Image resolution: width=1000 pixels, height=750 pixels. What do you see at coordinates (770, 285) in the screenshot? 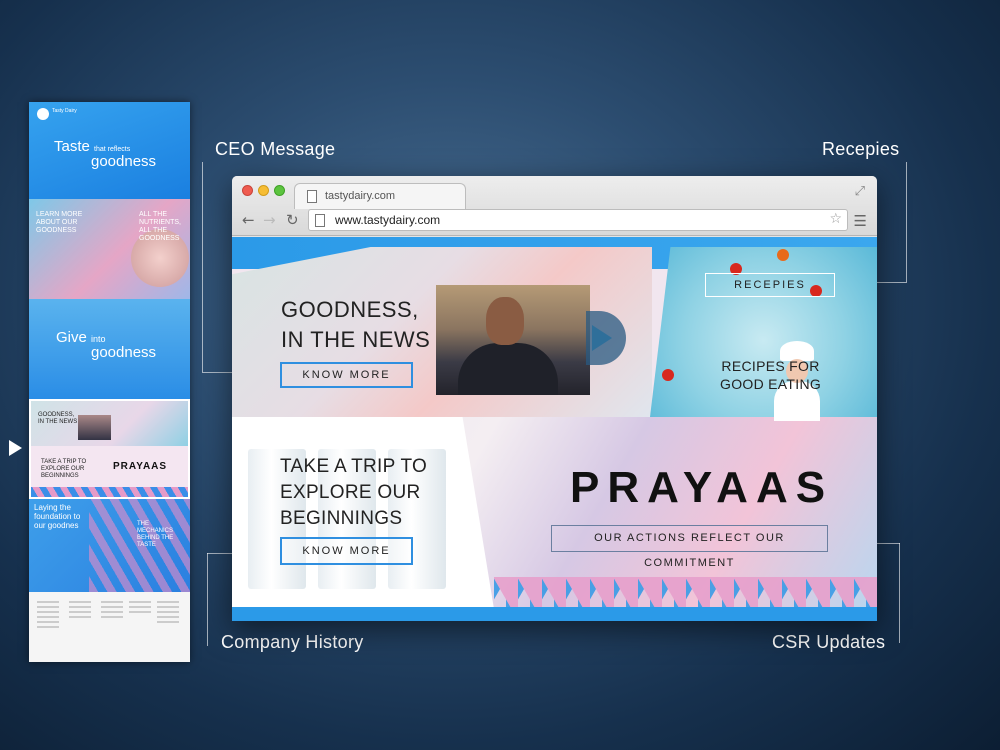
I see `recipes-button: RECEPIES` at bounding box center [770, 285].